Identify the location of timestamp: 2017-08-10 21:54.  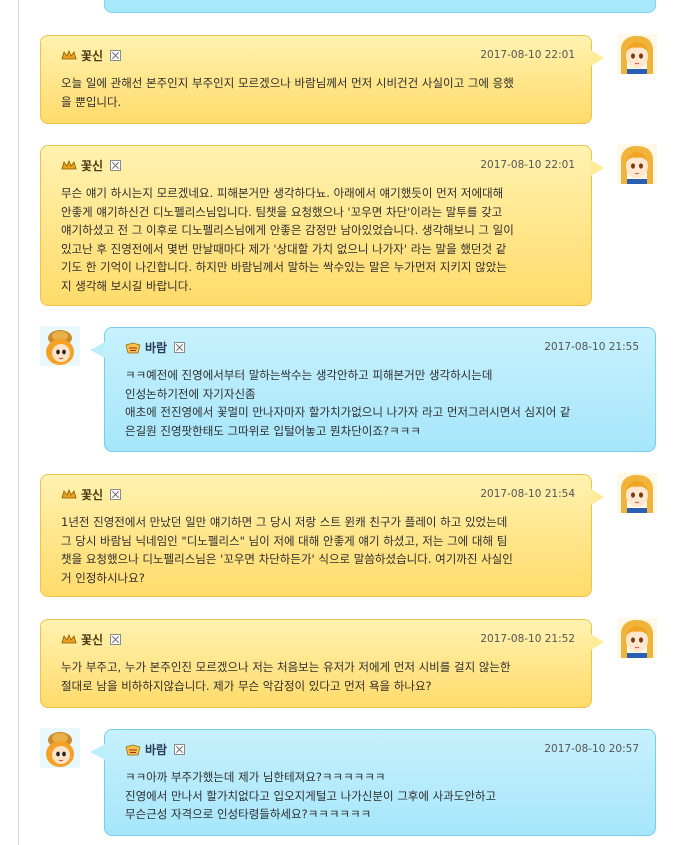
(527, 494).